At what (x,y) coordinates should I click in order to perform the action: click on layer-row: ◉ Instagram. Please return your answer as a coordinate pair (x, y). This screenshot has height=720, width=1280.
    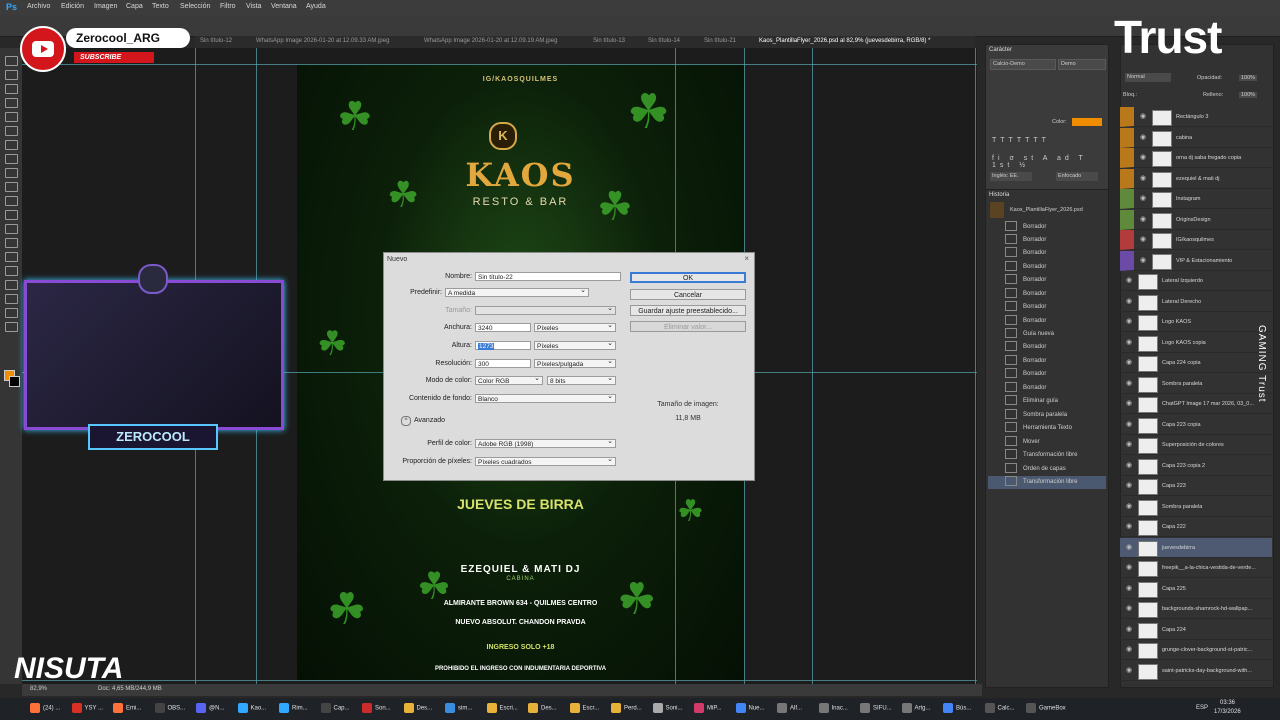
    Looking at the image, I should click on (1196, 199).